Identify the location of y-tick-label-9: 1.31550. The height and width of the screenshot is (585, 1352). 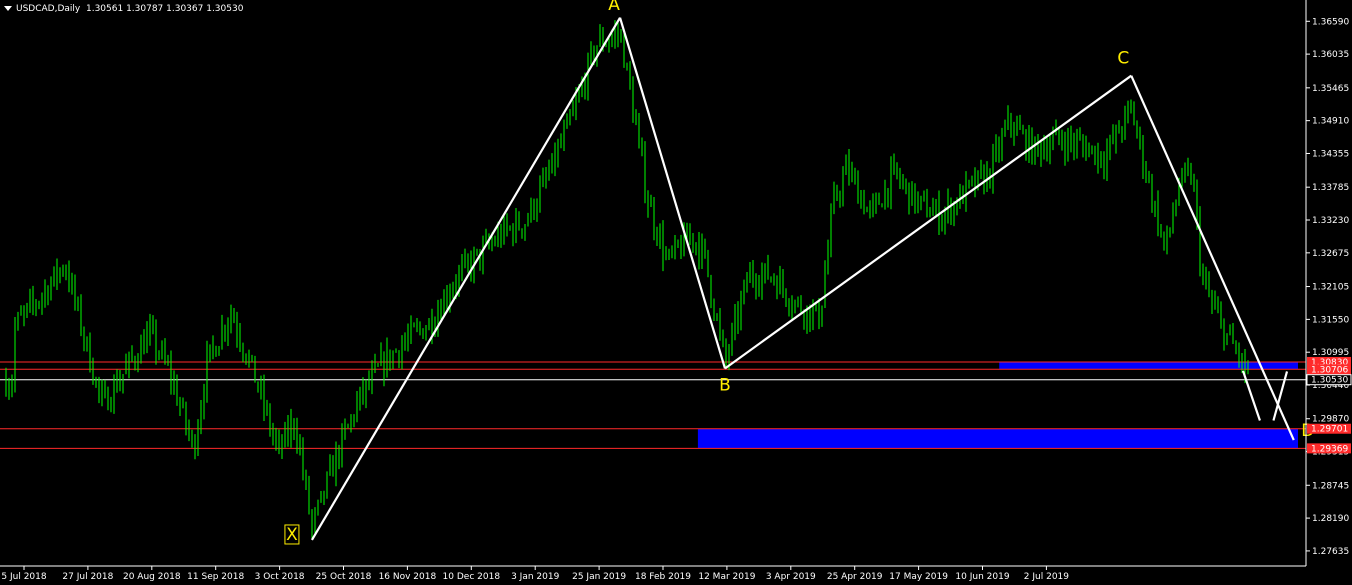
(1330, 320).